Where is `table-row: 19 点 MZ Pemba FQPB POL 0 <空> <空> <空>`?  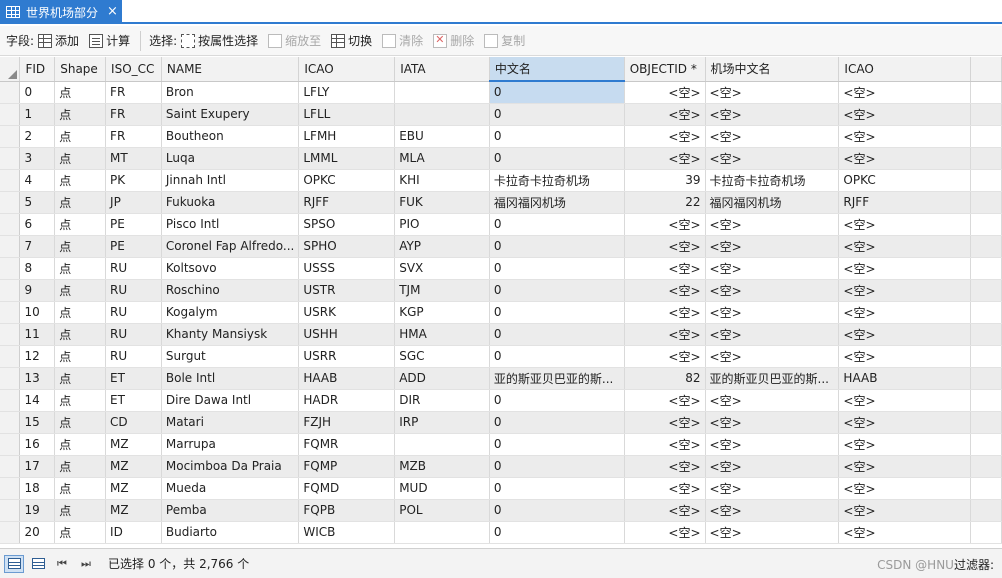
table-row: 19 点 MZ Pemba FQPB POL 0 <空> <空> <空> is located at coordinates (501, 510).